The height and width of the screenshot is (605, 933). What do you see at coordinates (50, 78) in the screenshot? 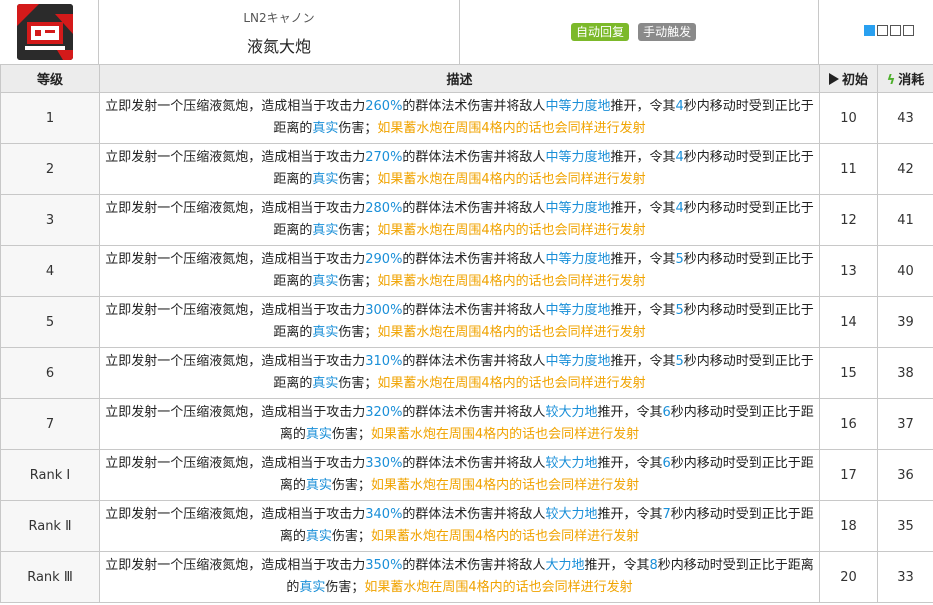
I see `col-header-level: 等级` at bounding box center [50, 78].